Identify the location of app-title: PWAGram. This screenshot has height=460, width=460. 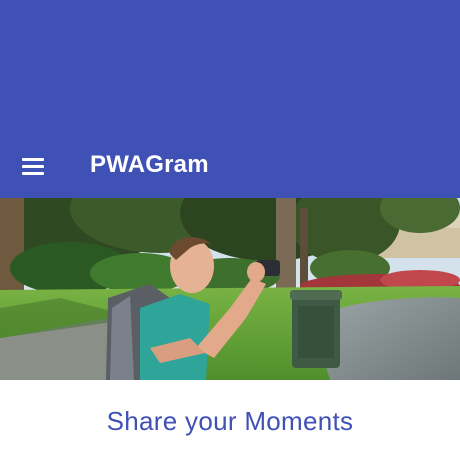
(149, 164).